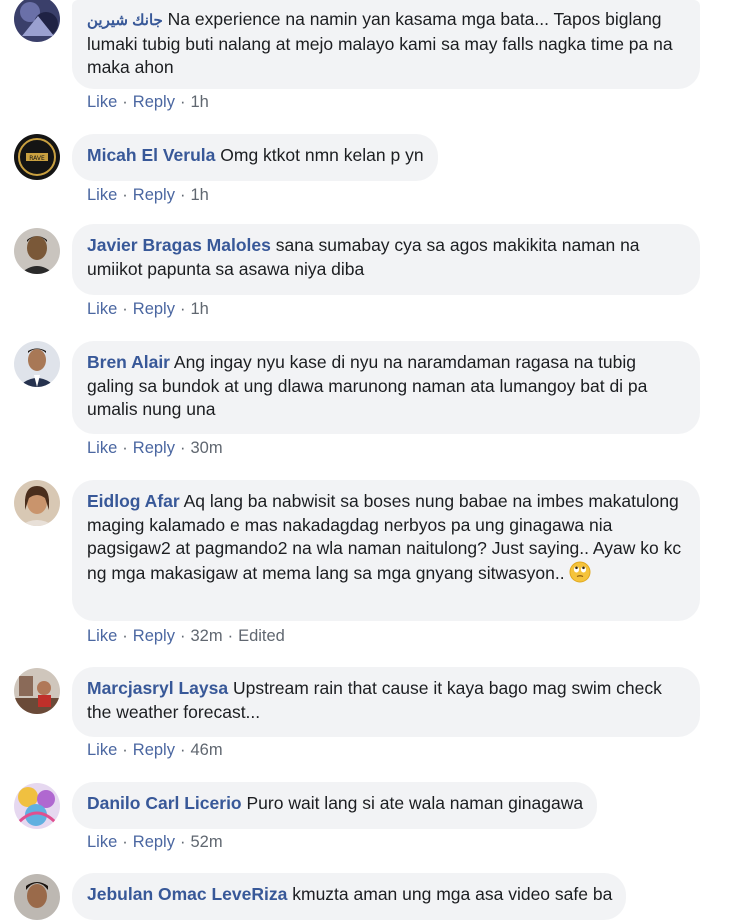  I want to click on comment-author-link: Javier Bragas Maloles, so click(179, 245).